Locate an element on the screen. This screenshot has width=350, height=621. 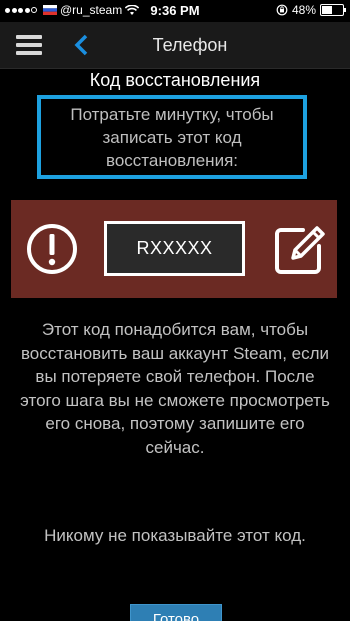
finish-button: Готово is located at coordinates (176, 612).